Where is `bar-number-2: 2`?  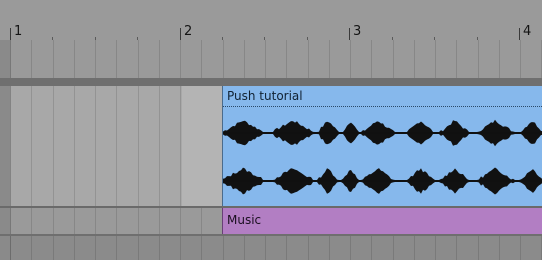
bar-number-2: 2 is located at coordinates (188, 31).